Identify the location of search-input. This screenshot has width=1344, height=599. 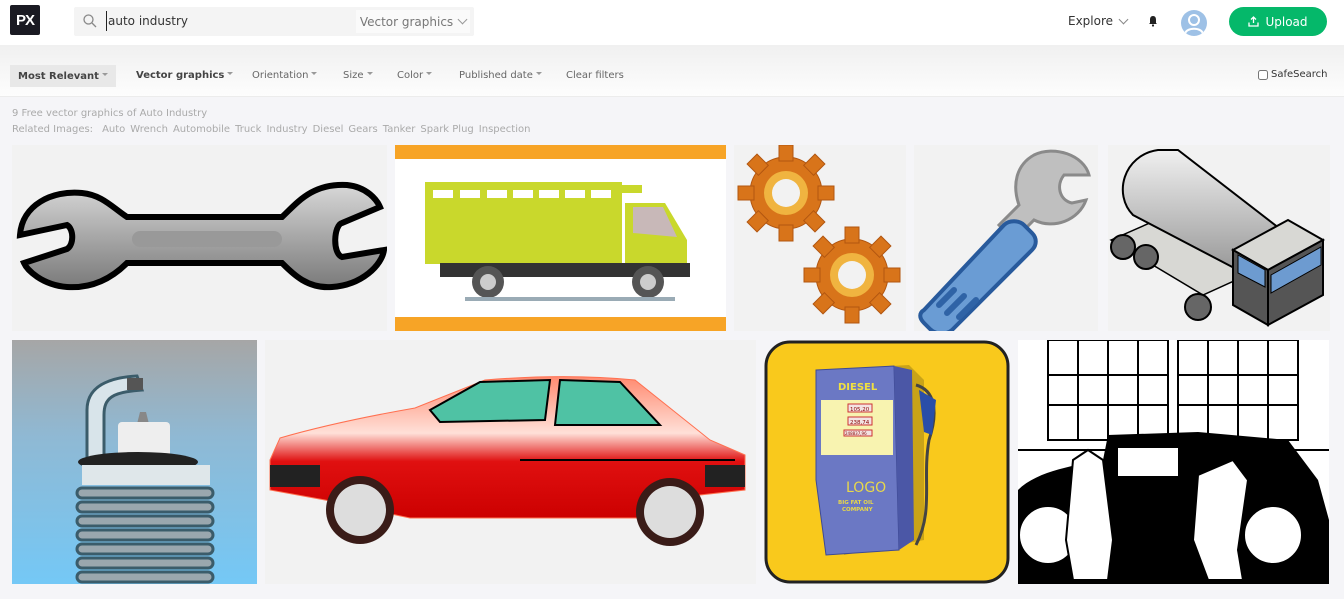
(226, 21).